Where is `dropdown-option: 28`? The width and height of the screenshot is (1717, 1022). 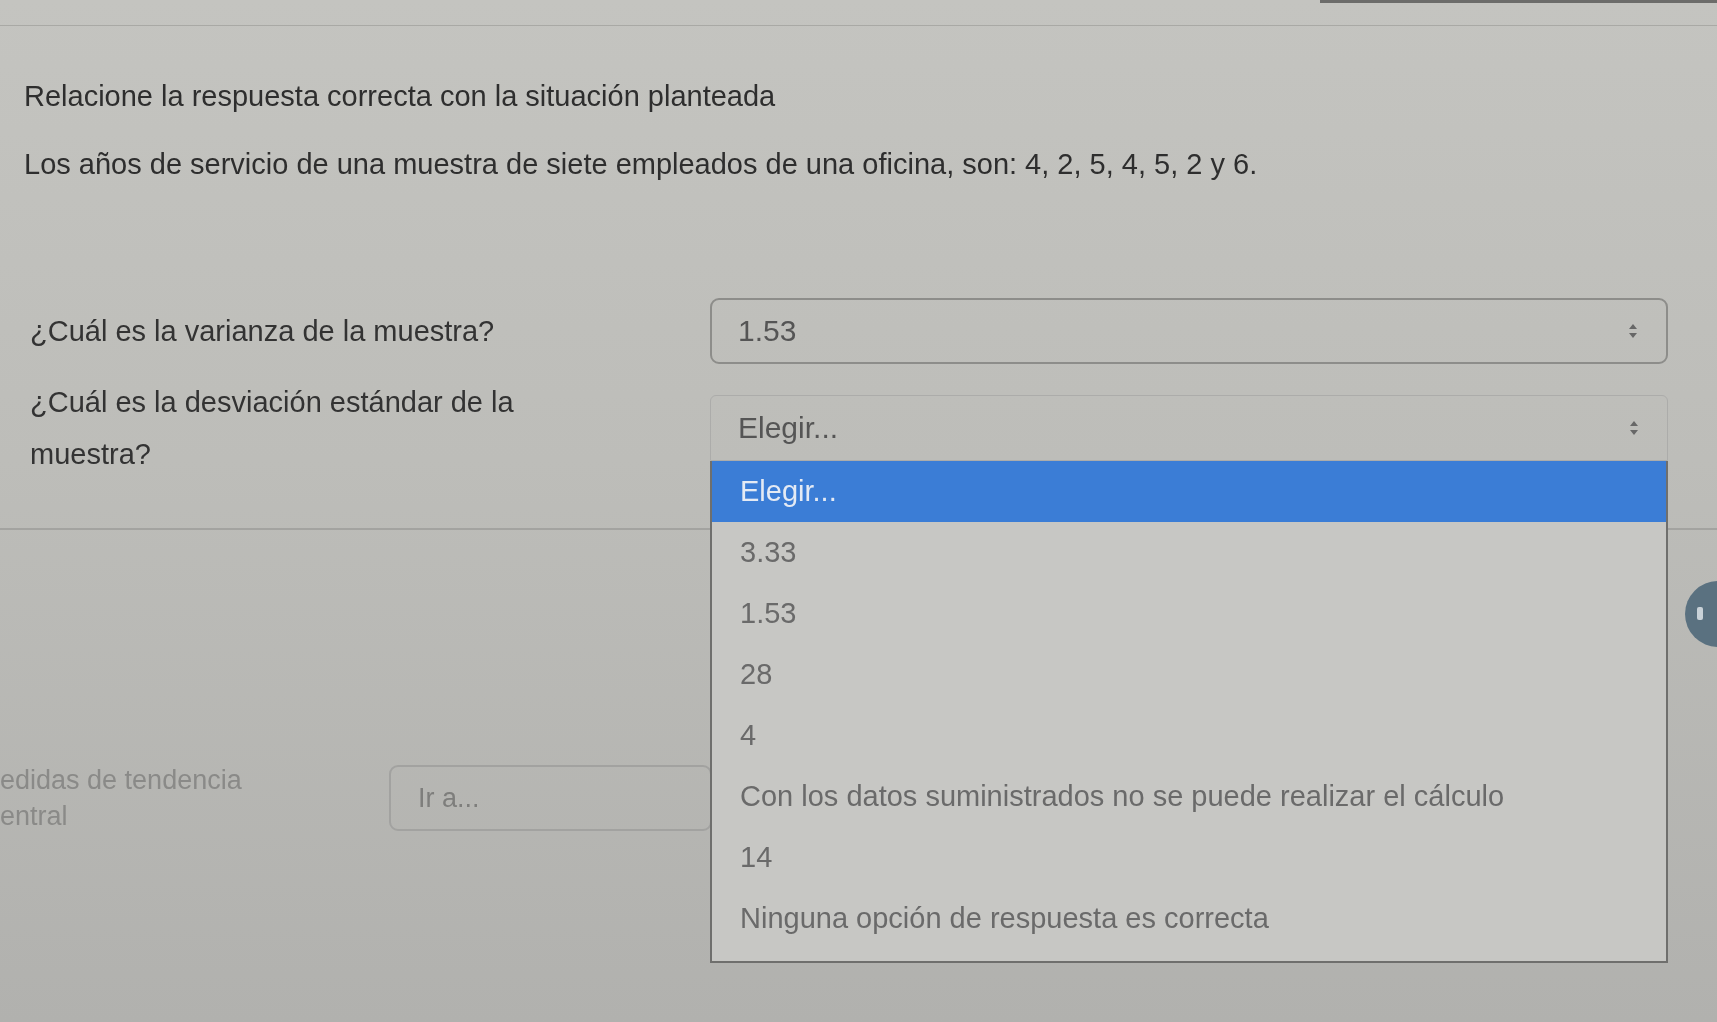 dropdown-option: 28 is located at coordinates (1189, 674).